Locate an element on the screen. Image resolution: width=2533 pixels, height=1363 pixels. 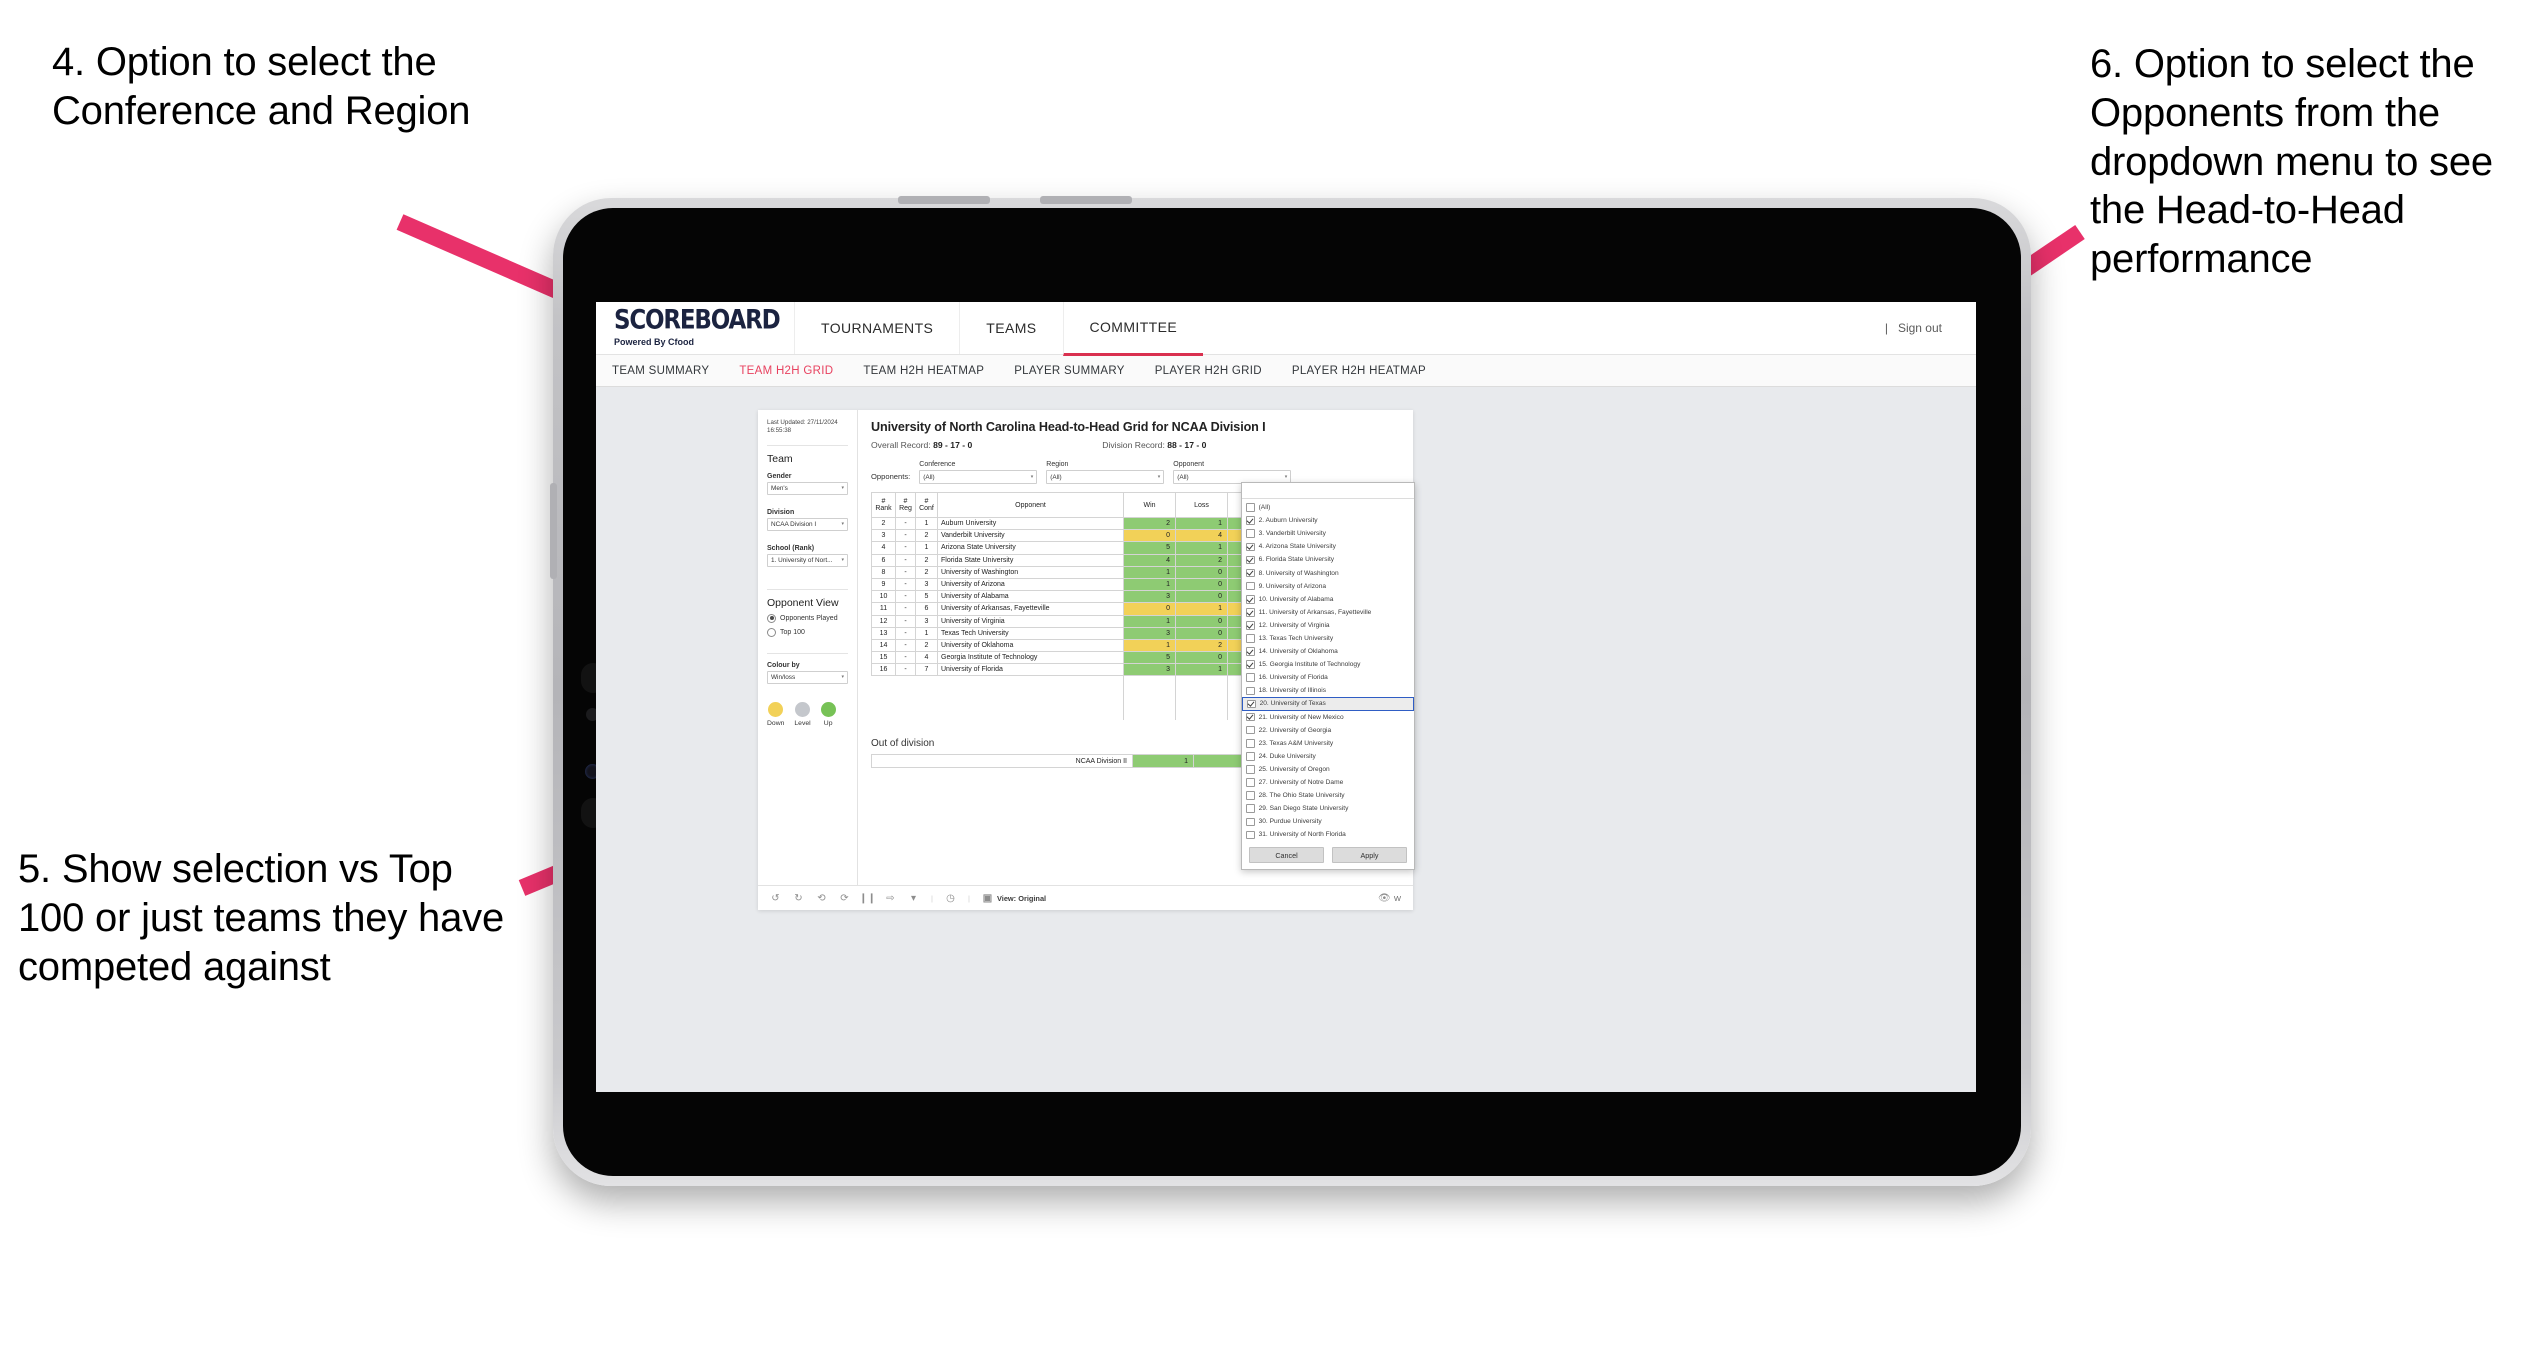
gender-select: Men's ▾ is located at coordinates (807, 488).